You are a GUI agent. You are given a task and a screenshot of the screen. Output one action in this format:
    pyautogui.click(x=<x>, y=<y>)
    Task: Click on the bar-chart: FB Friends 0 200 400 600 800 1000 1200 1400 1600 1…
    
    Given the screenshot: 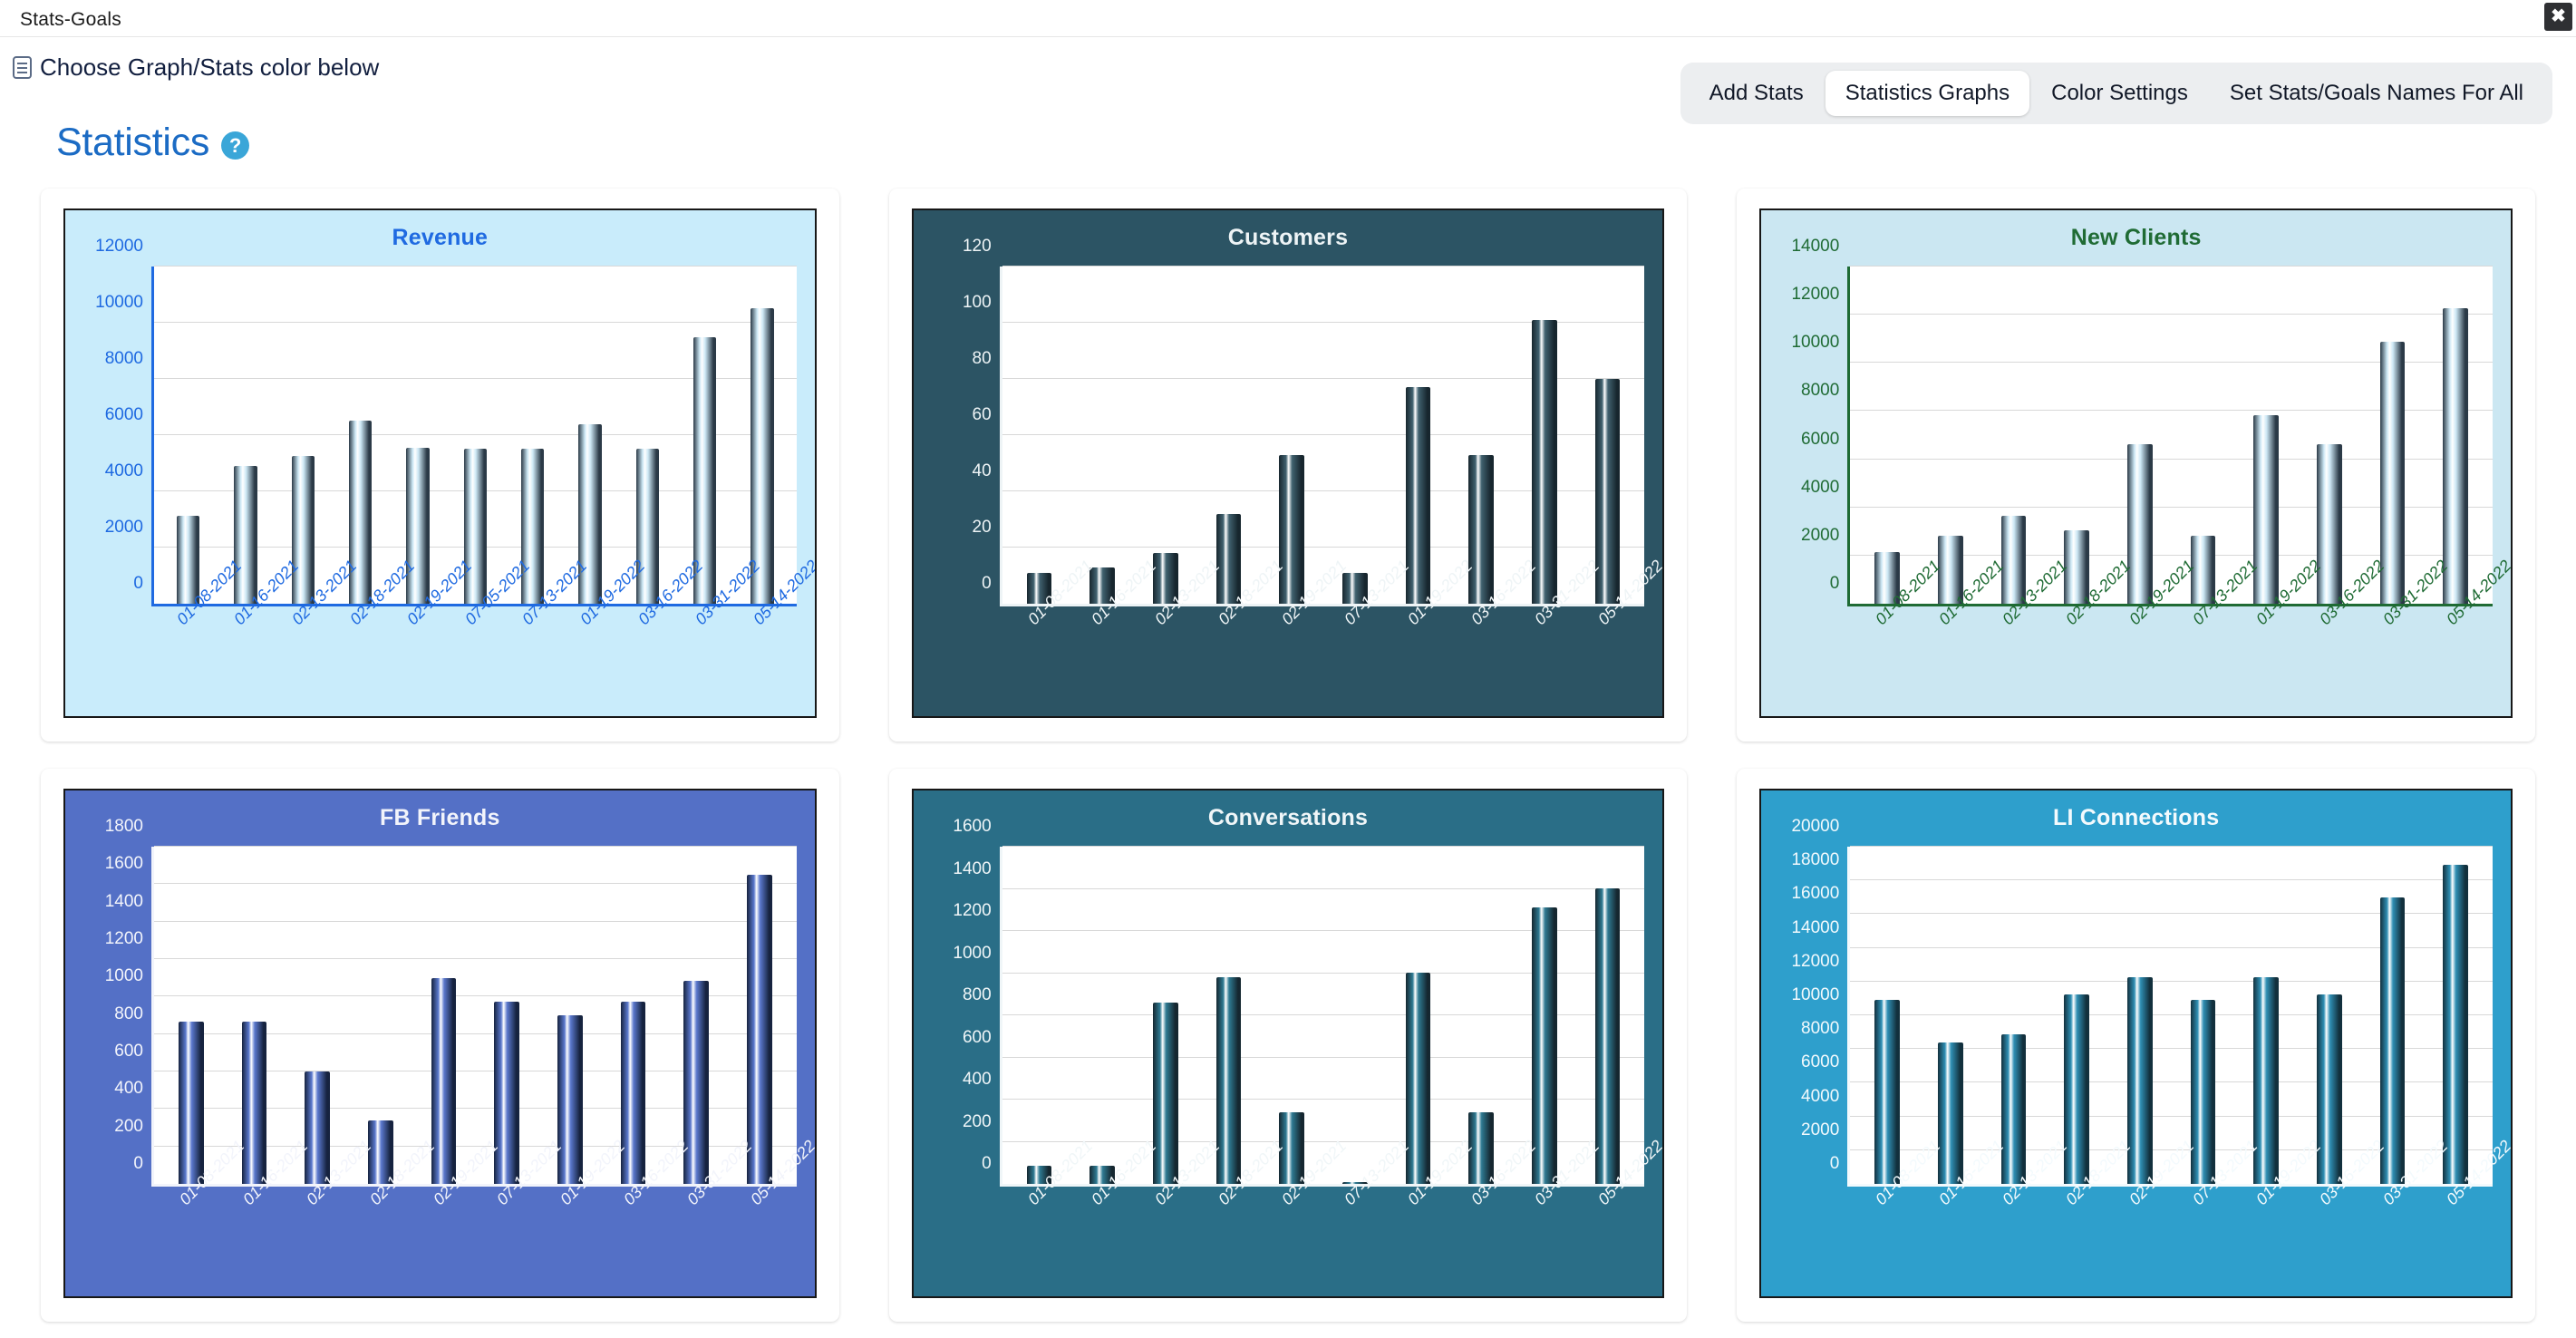 What is the action you would take?
    pyautogui.click(x=440, y=1043)
    